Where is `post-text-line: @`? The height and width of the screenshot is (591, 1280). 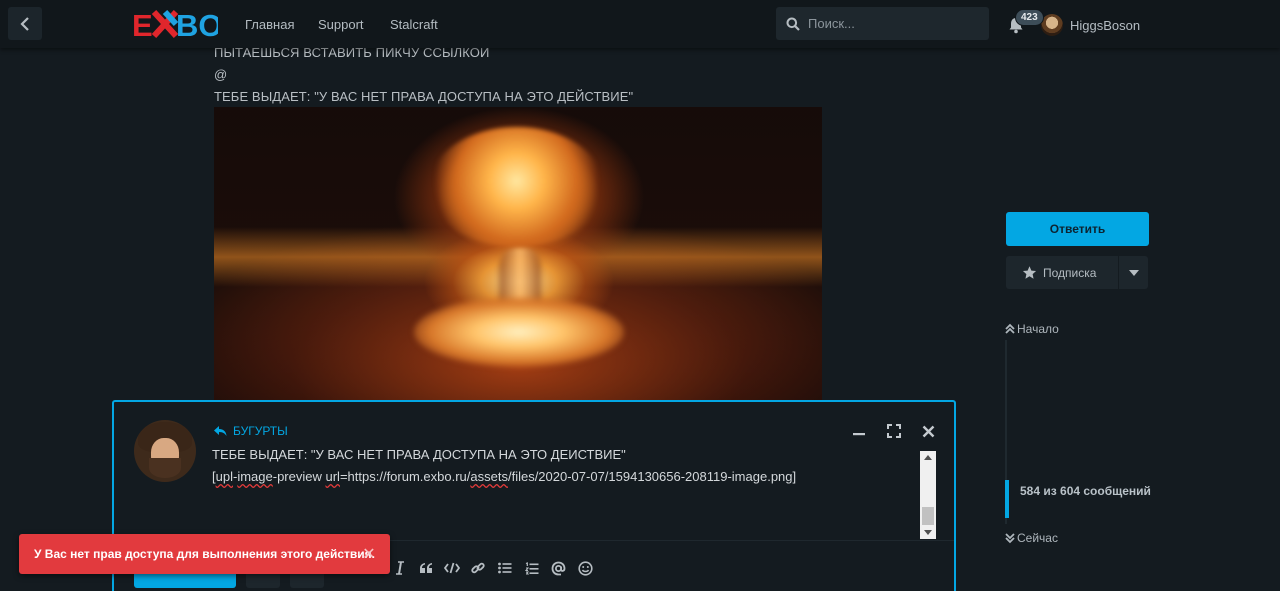
post-text-line: @ is located at coordinates (221, 74).